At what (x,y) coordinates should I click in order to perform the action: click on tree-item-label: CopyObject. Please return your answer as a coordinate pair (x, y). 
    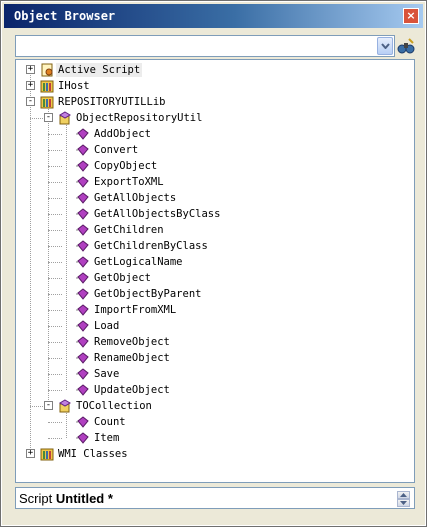
    Looking at the image, I should click on (125, 166).